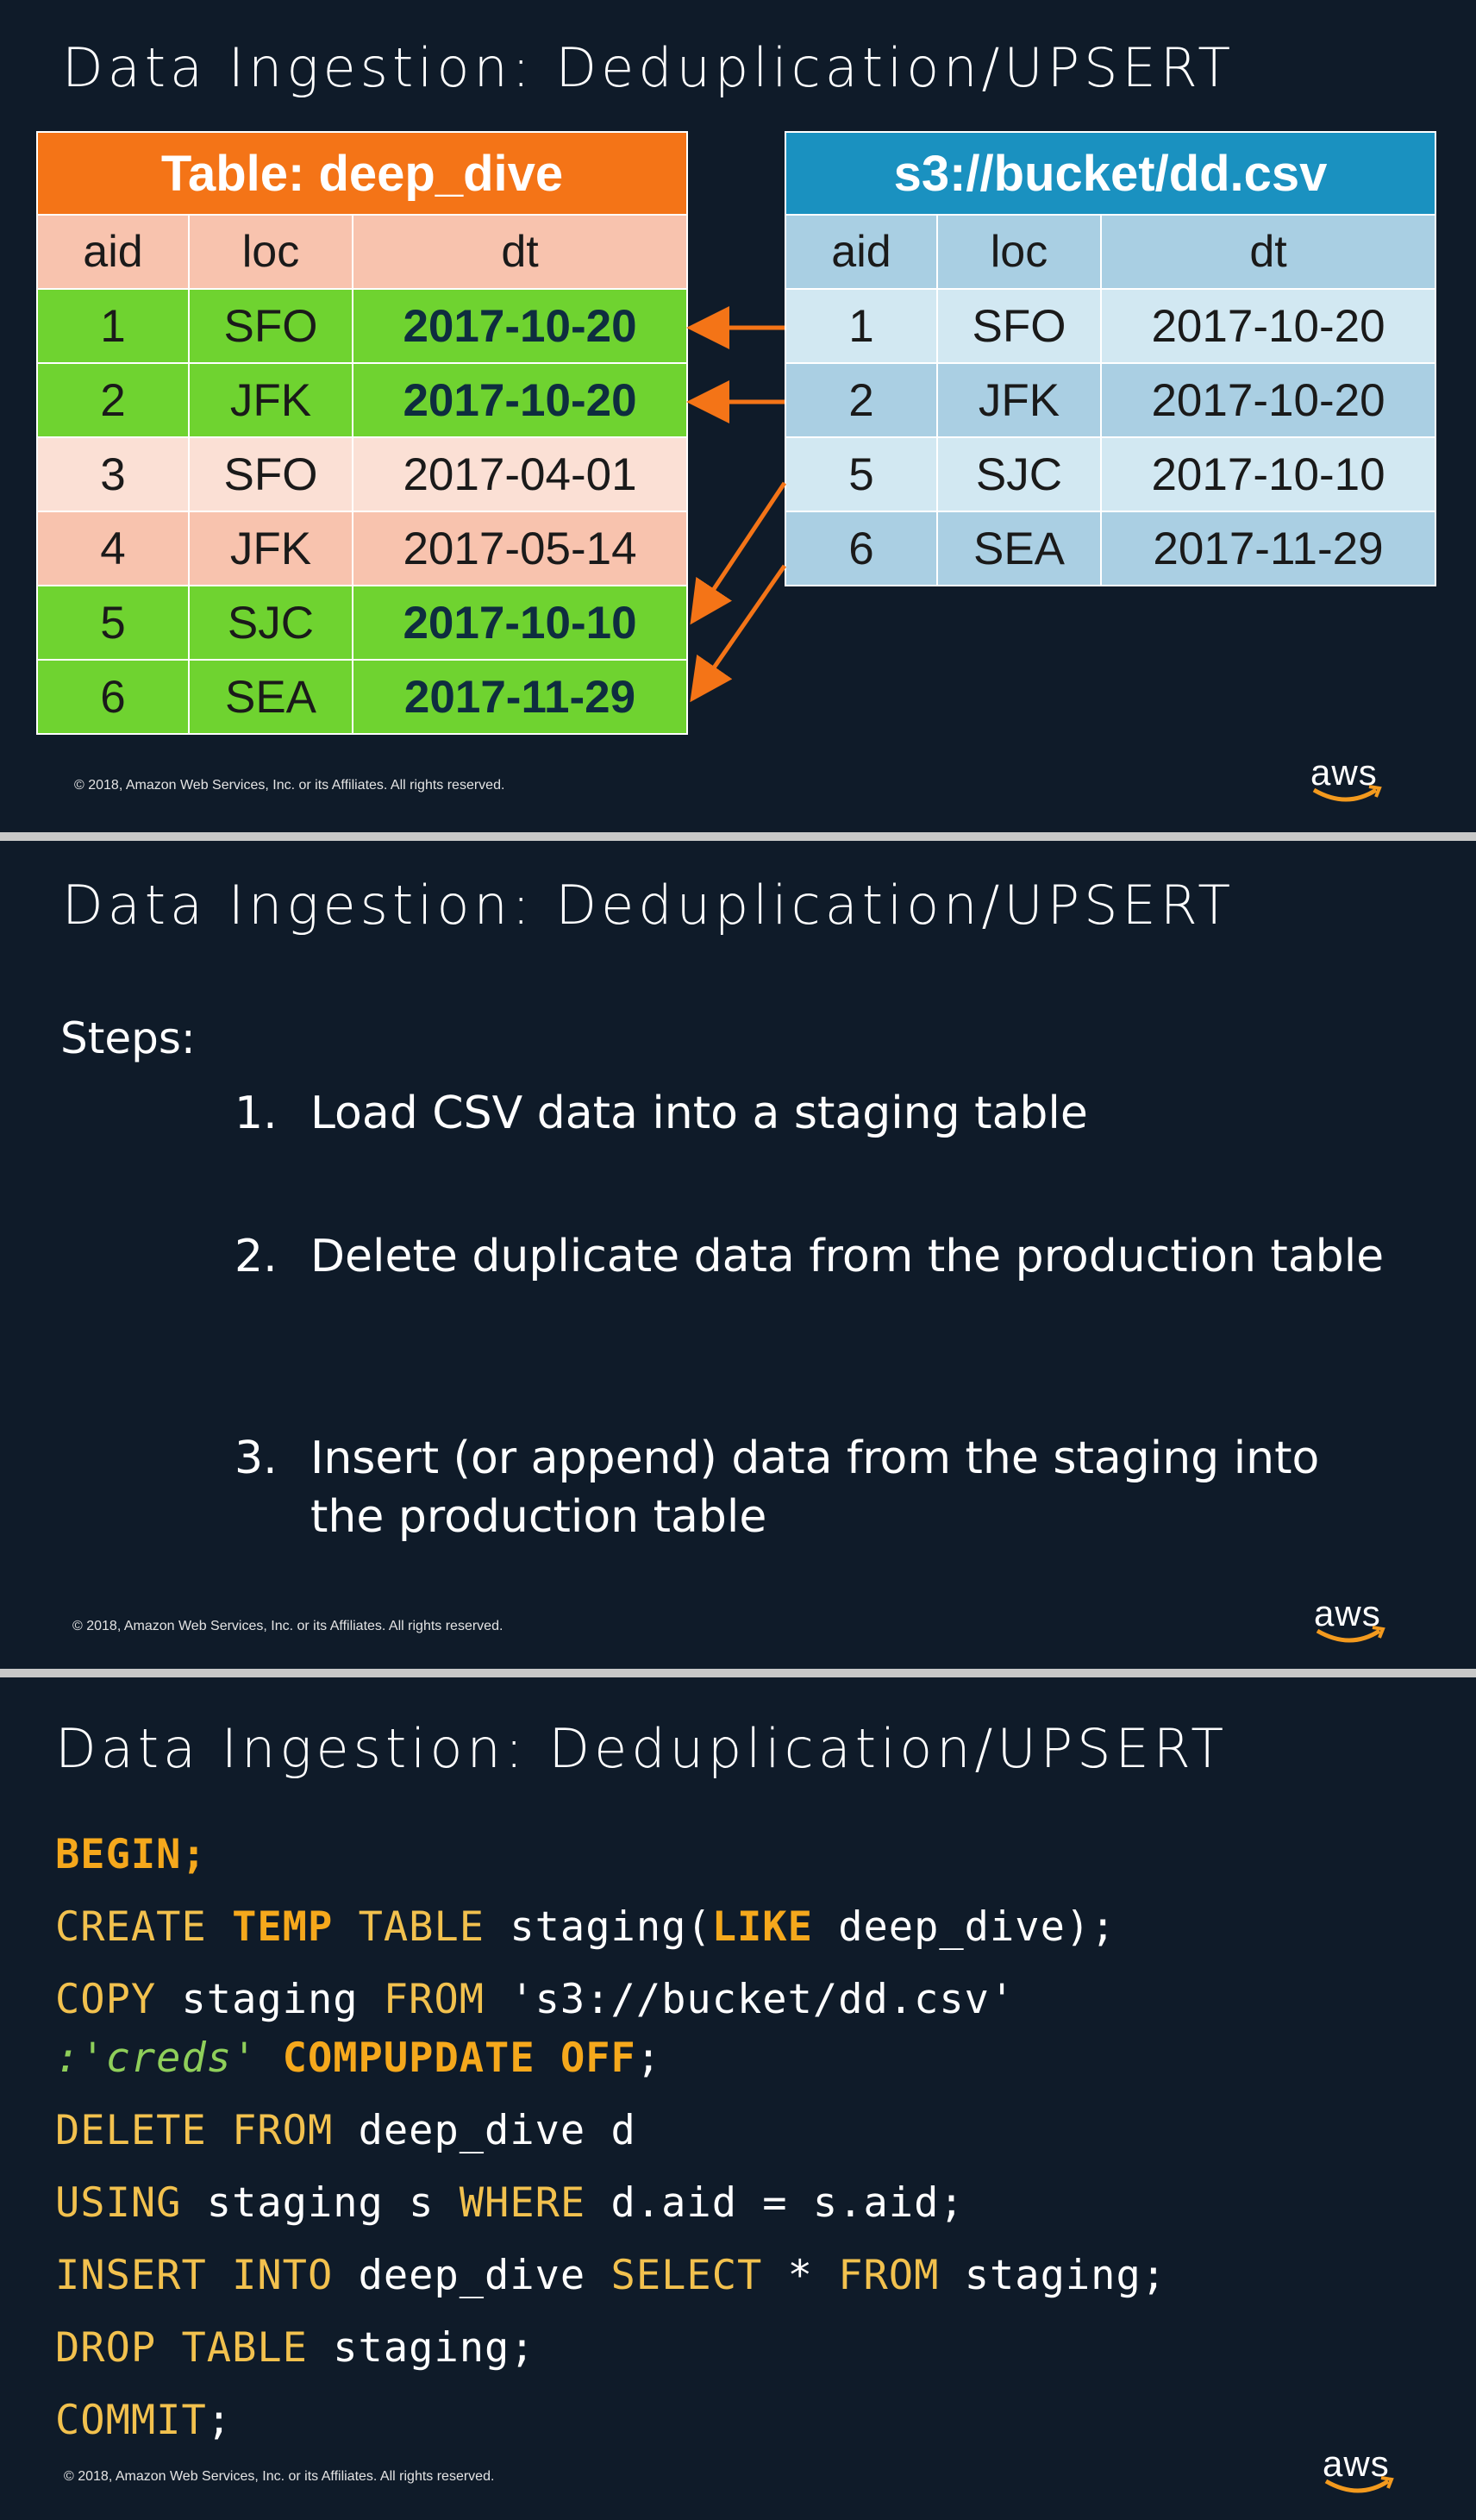 The height and width of the screenshot is (2520, 1476). What do you see at coordinates (257, 1114) in the screenshot?
I see `step-number: 1.` at bounding box center [257, 1114].